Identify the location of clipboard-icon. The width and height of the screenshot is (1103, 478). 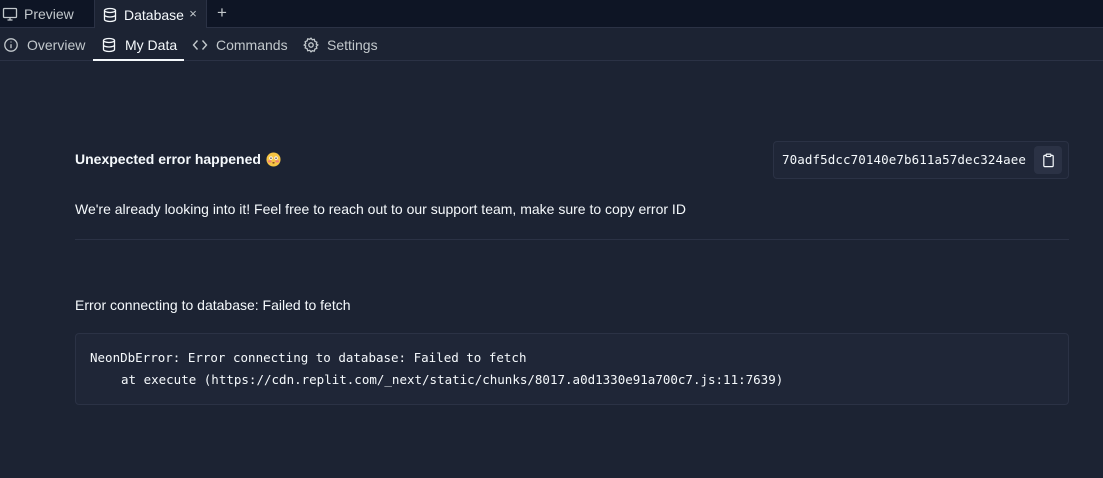
(1048, 160).